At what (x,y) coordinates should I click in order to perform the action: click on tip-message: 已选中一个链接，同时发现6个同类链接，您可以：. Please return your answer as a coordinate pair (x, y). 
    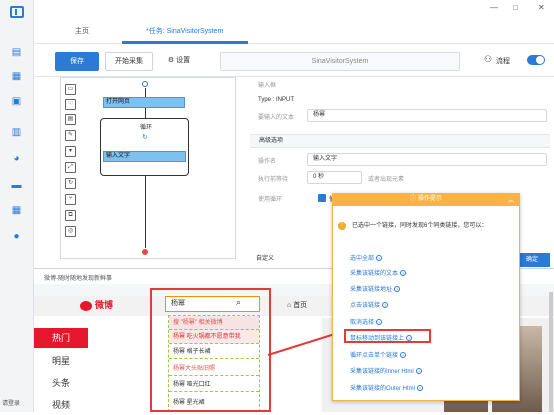
    Looking at the image, I should click on (420, 226).